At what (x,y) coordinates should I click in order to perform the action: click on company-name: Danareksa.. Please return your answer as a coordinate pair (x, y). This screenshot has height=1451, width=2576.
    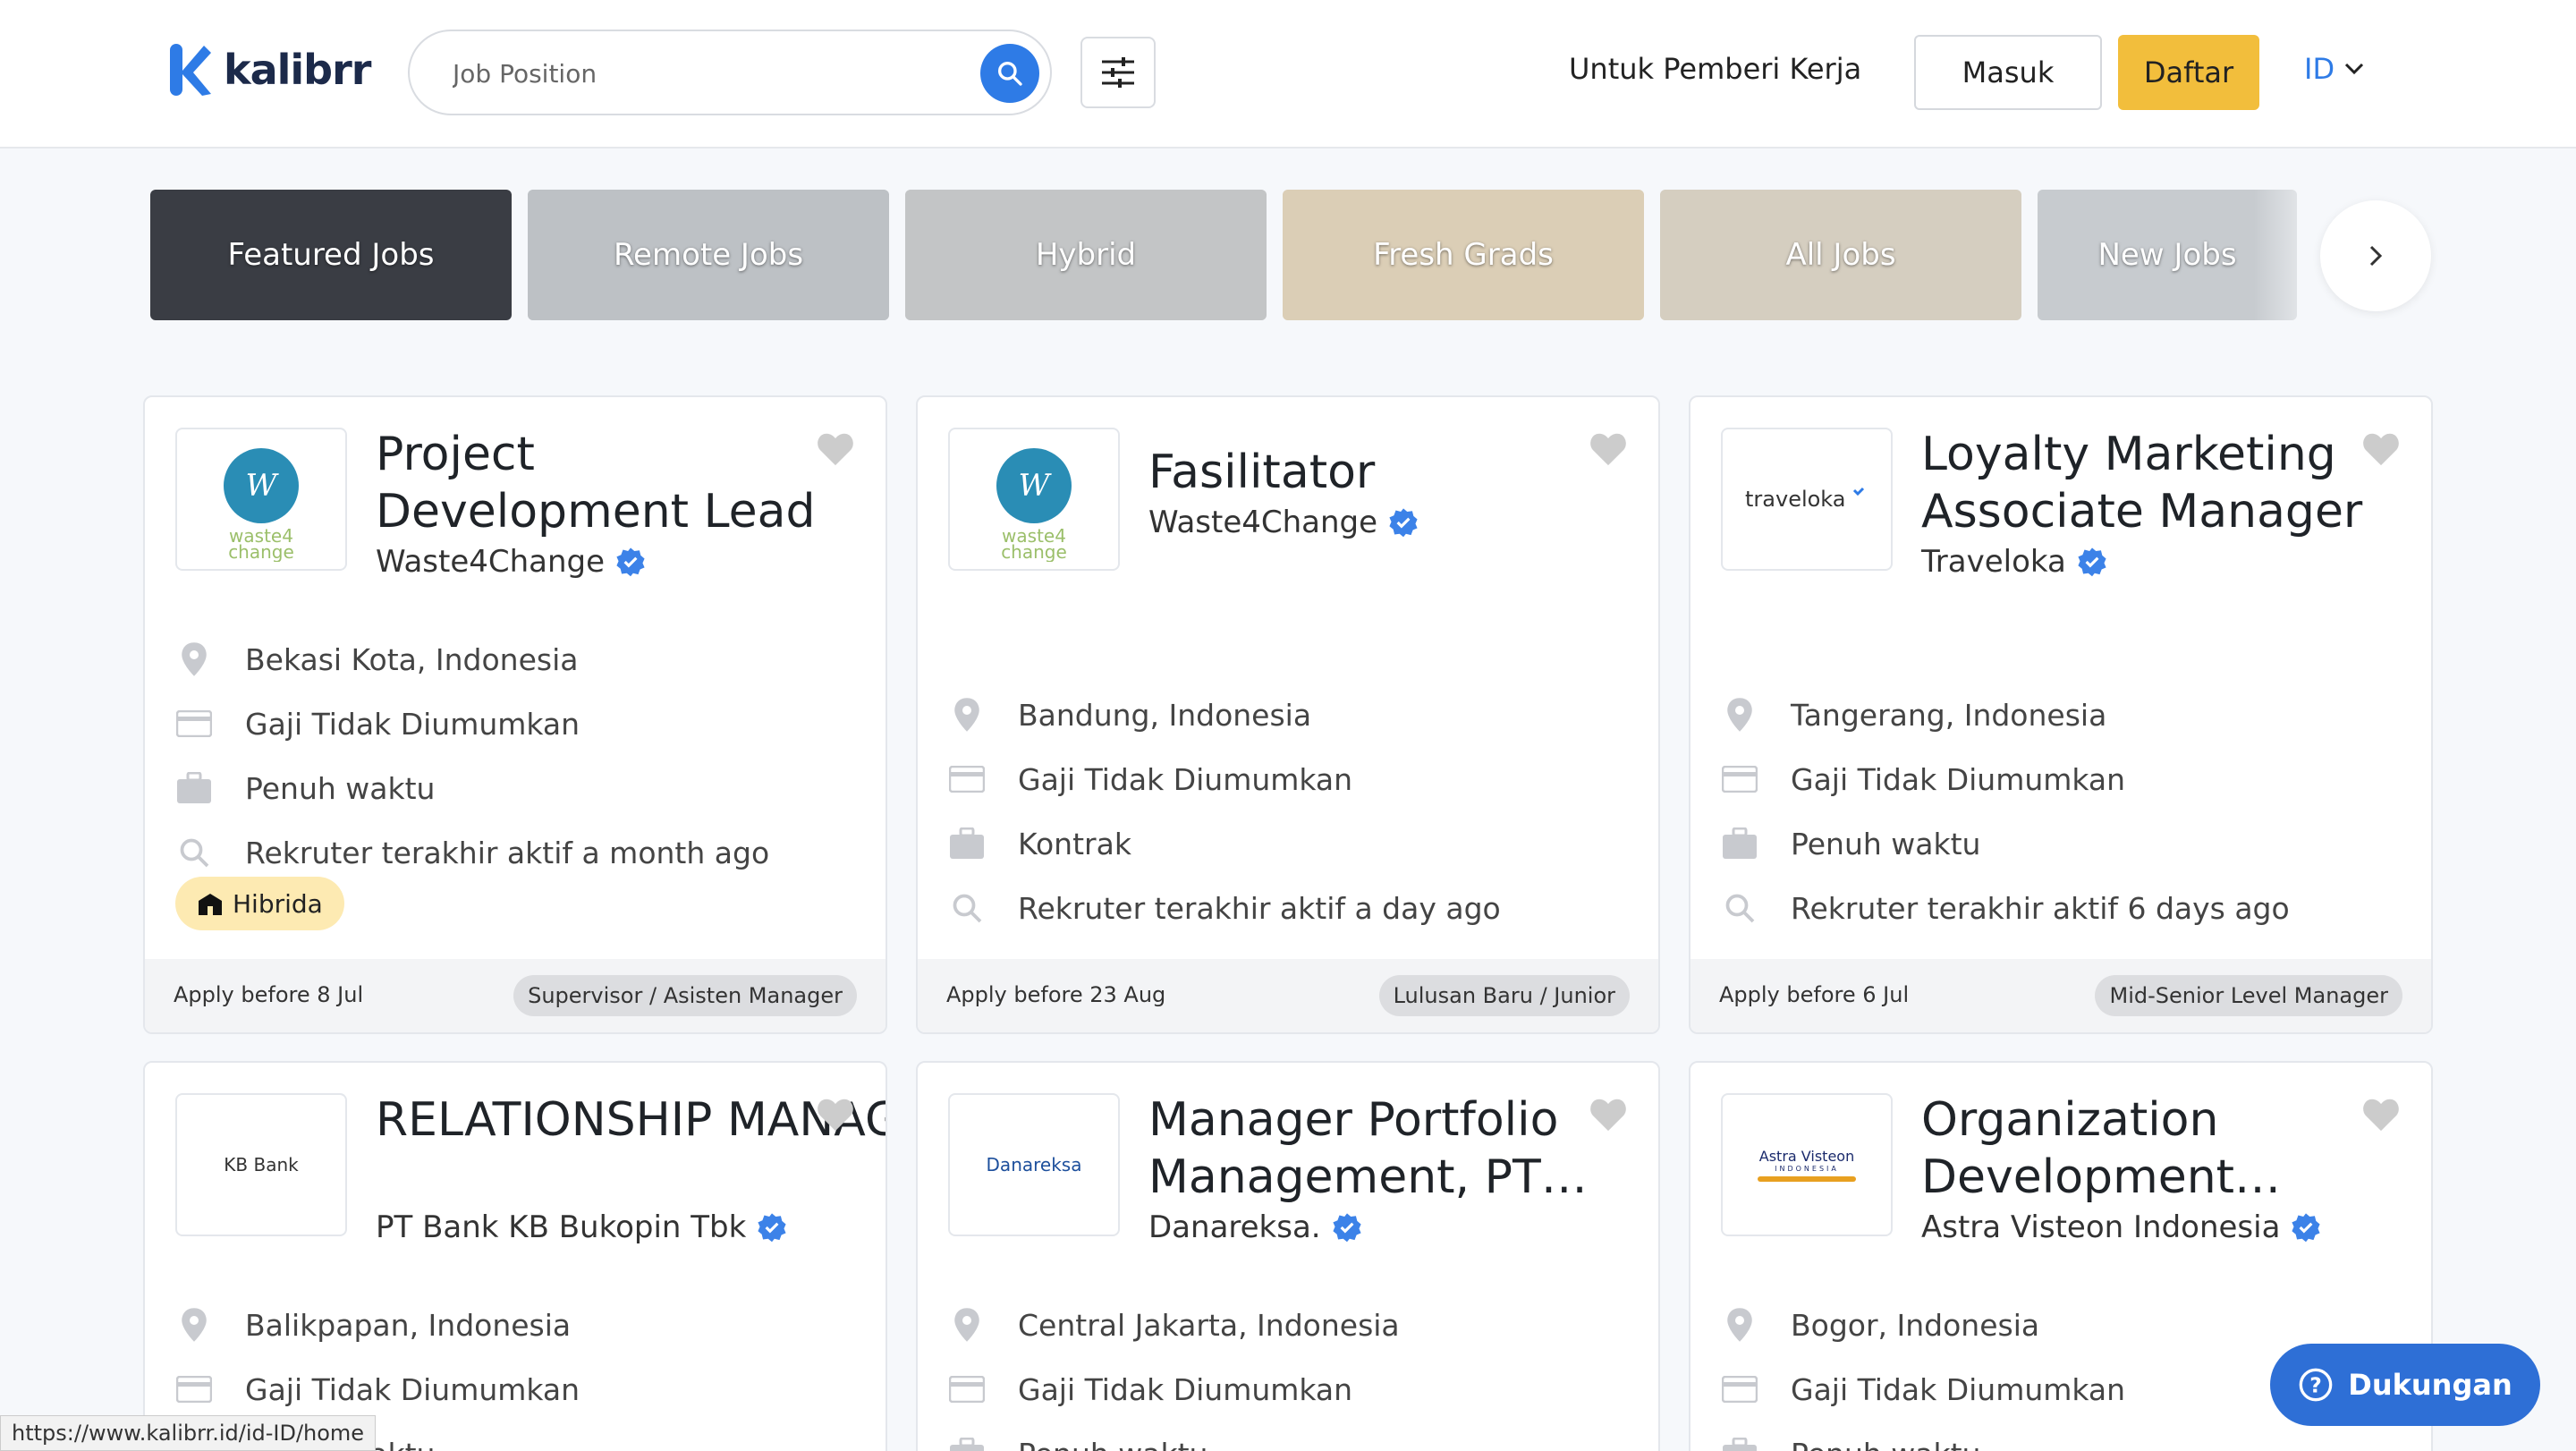
    Looking at the image, I should click on (1255, 1227).